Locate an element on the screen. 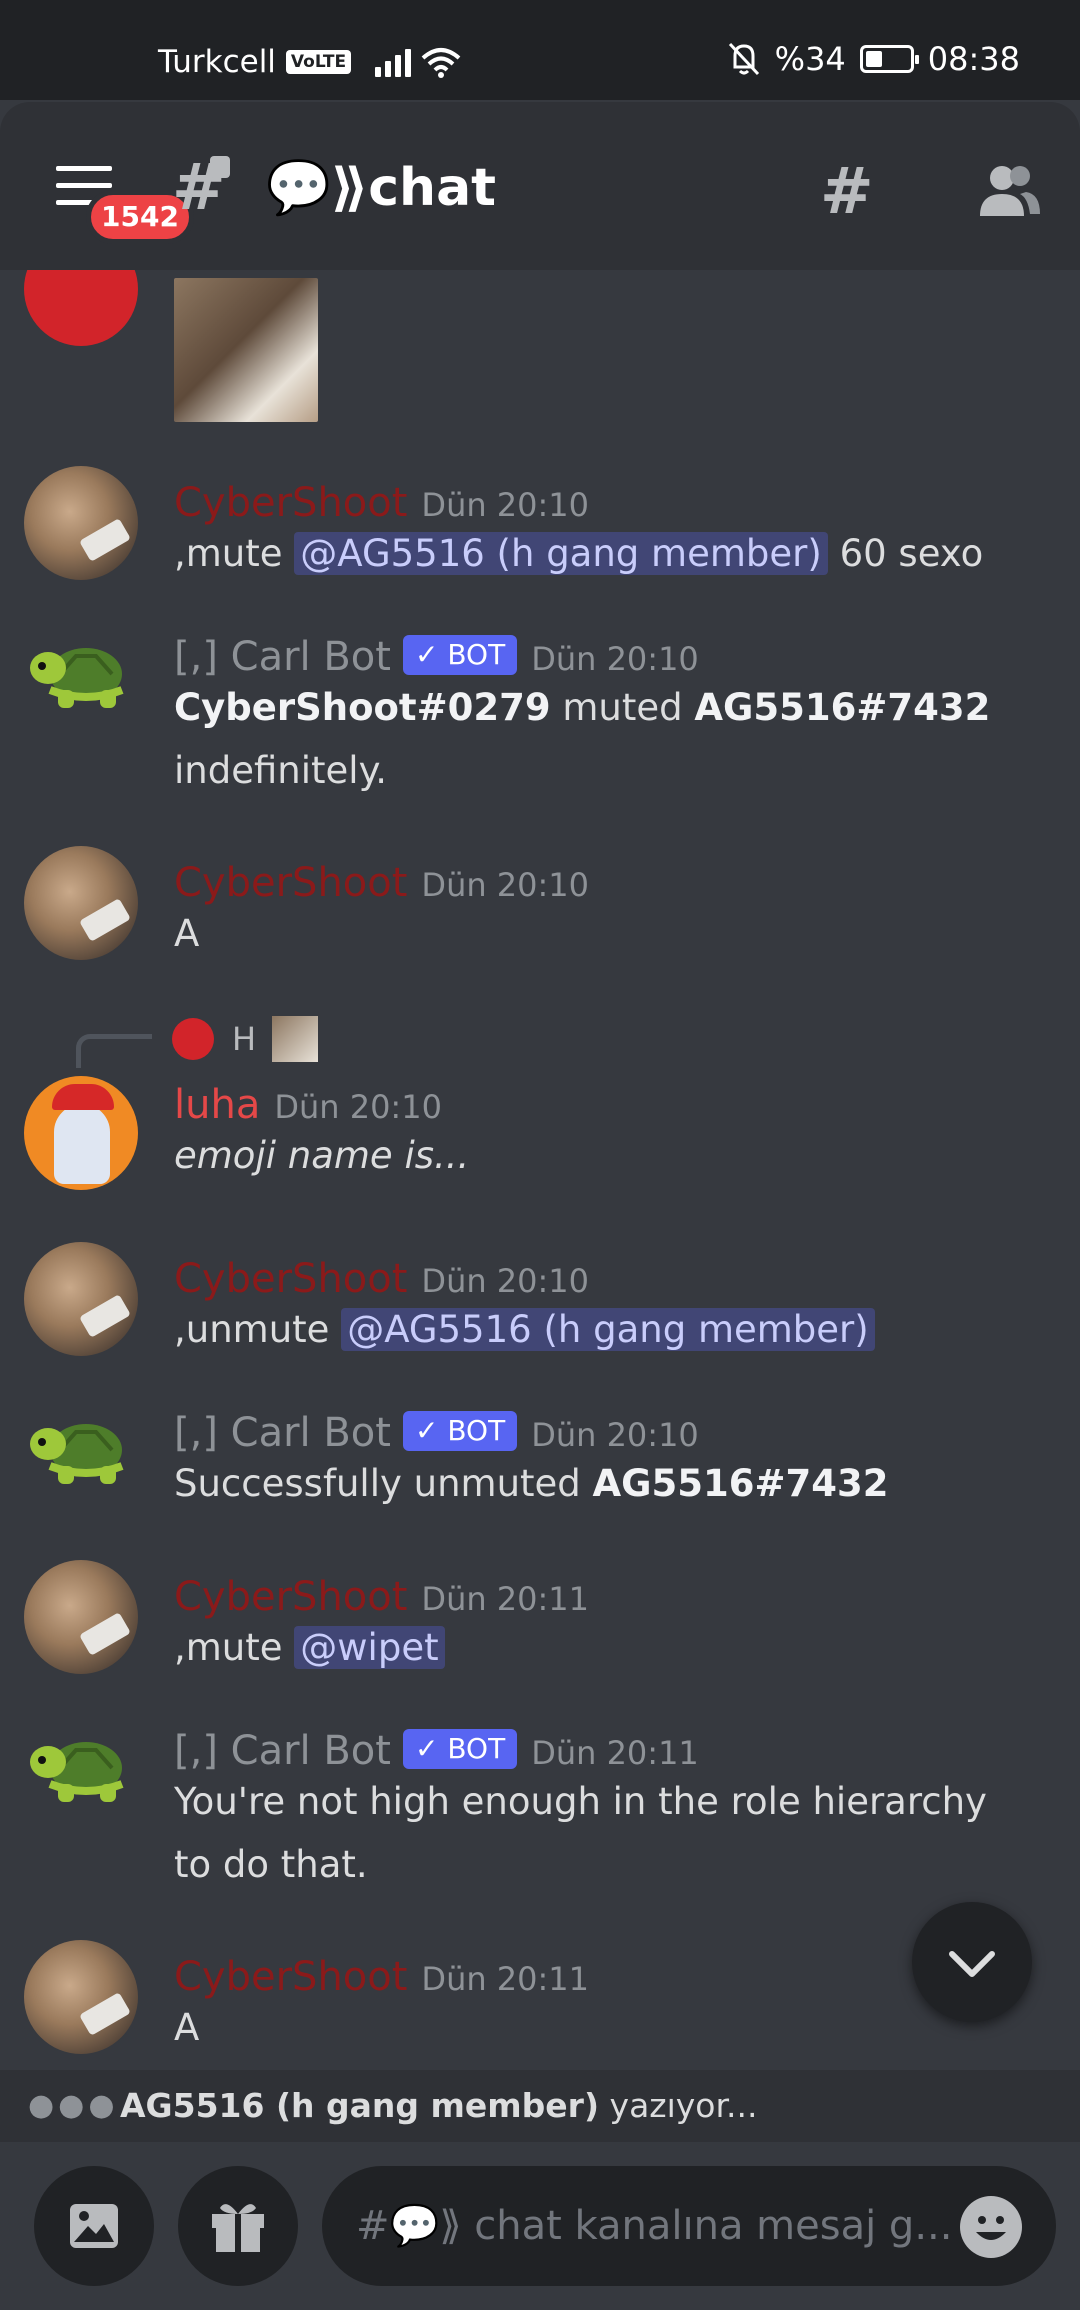 The height and width of the screenshot is (2310, 1080). battery-percent: %34 is located at coordinates (810, 59).